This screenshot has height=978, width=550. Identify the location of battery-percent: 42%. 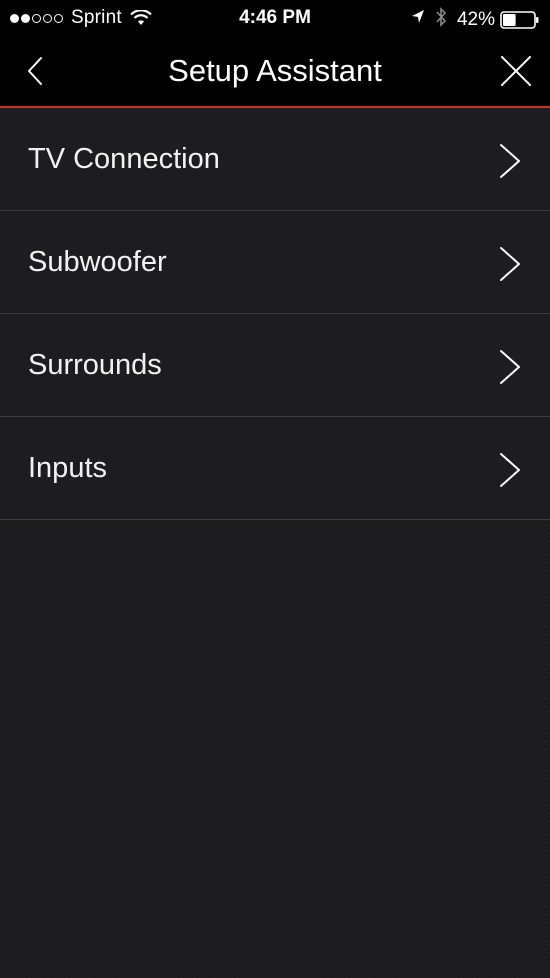
(475, 19).